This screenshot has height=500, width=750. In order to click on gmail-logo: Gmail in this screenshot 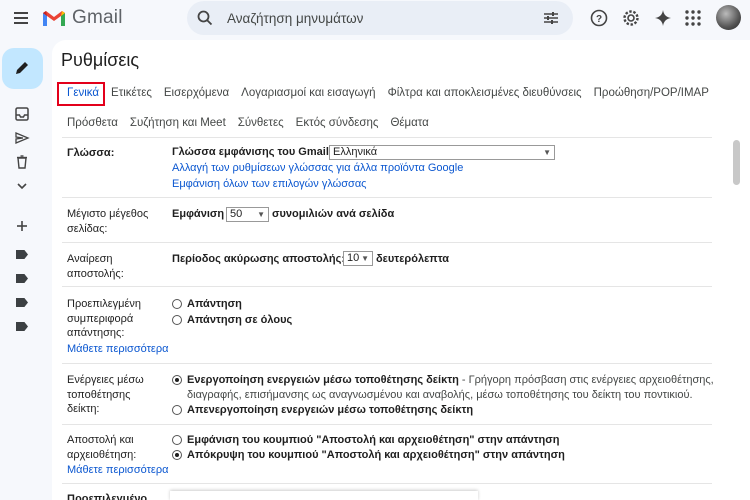, I will do `click(82, 18)`.